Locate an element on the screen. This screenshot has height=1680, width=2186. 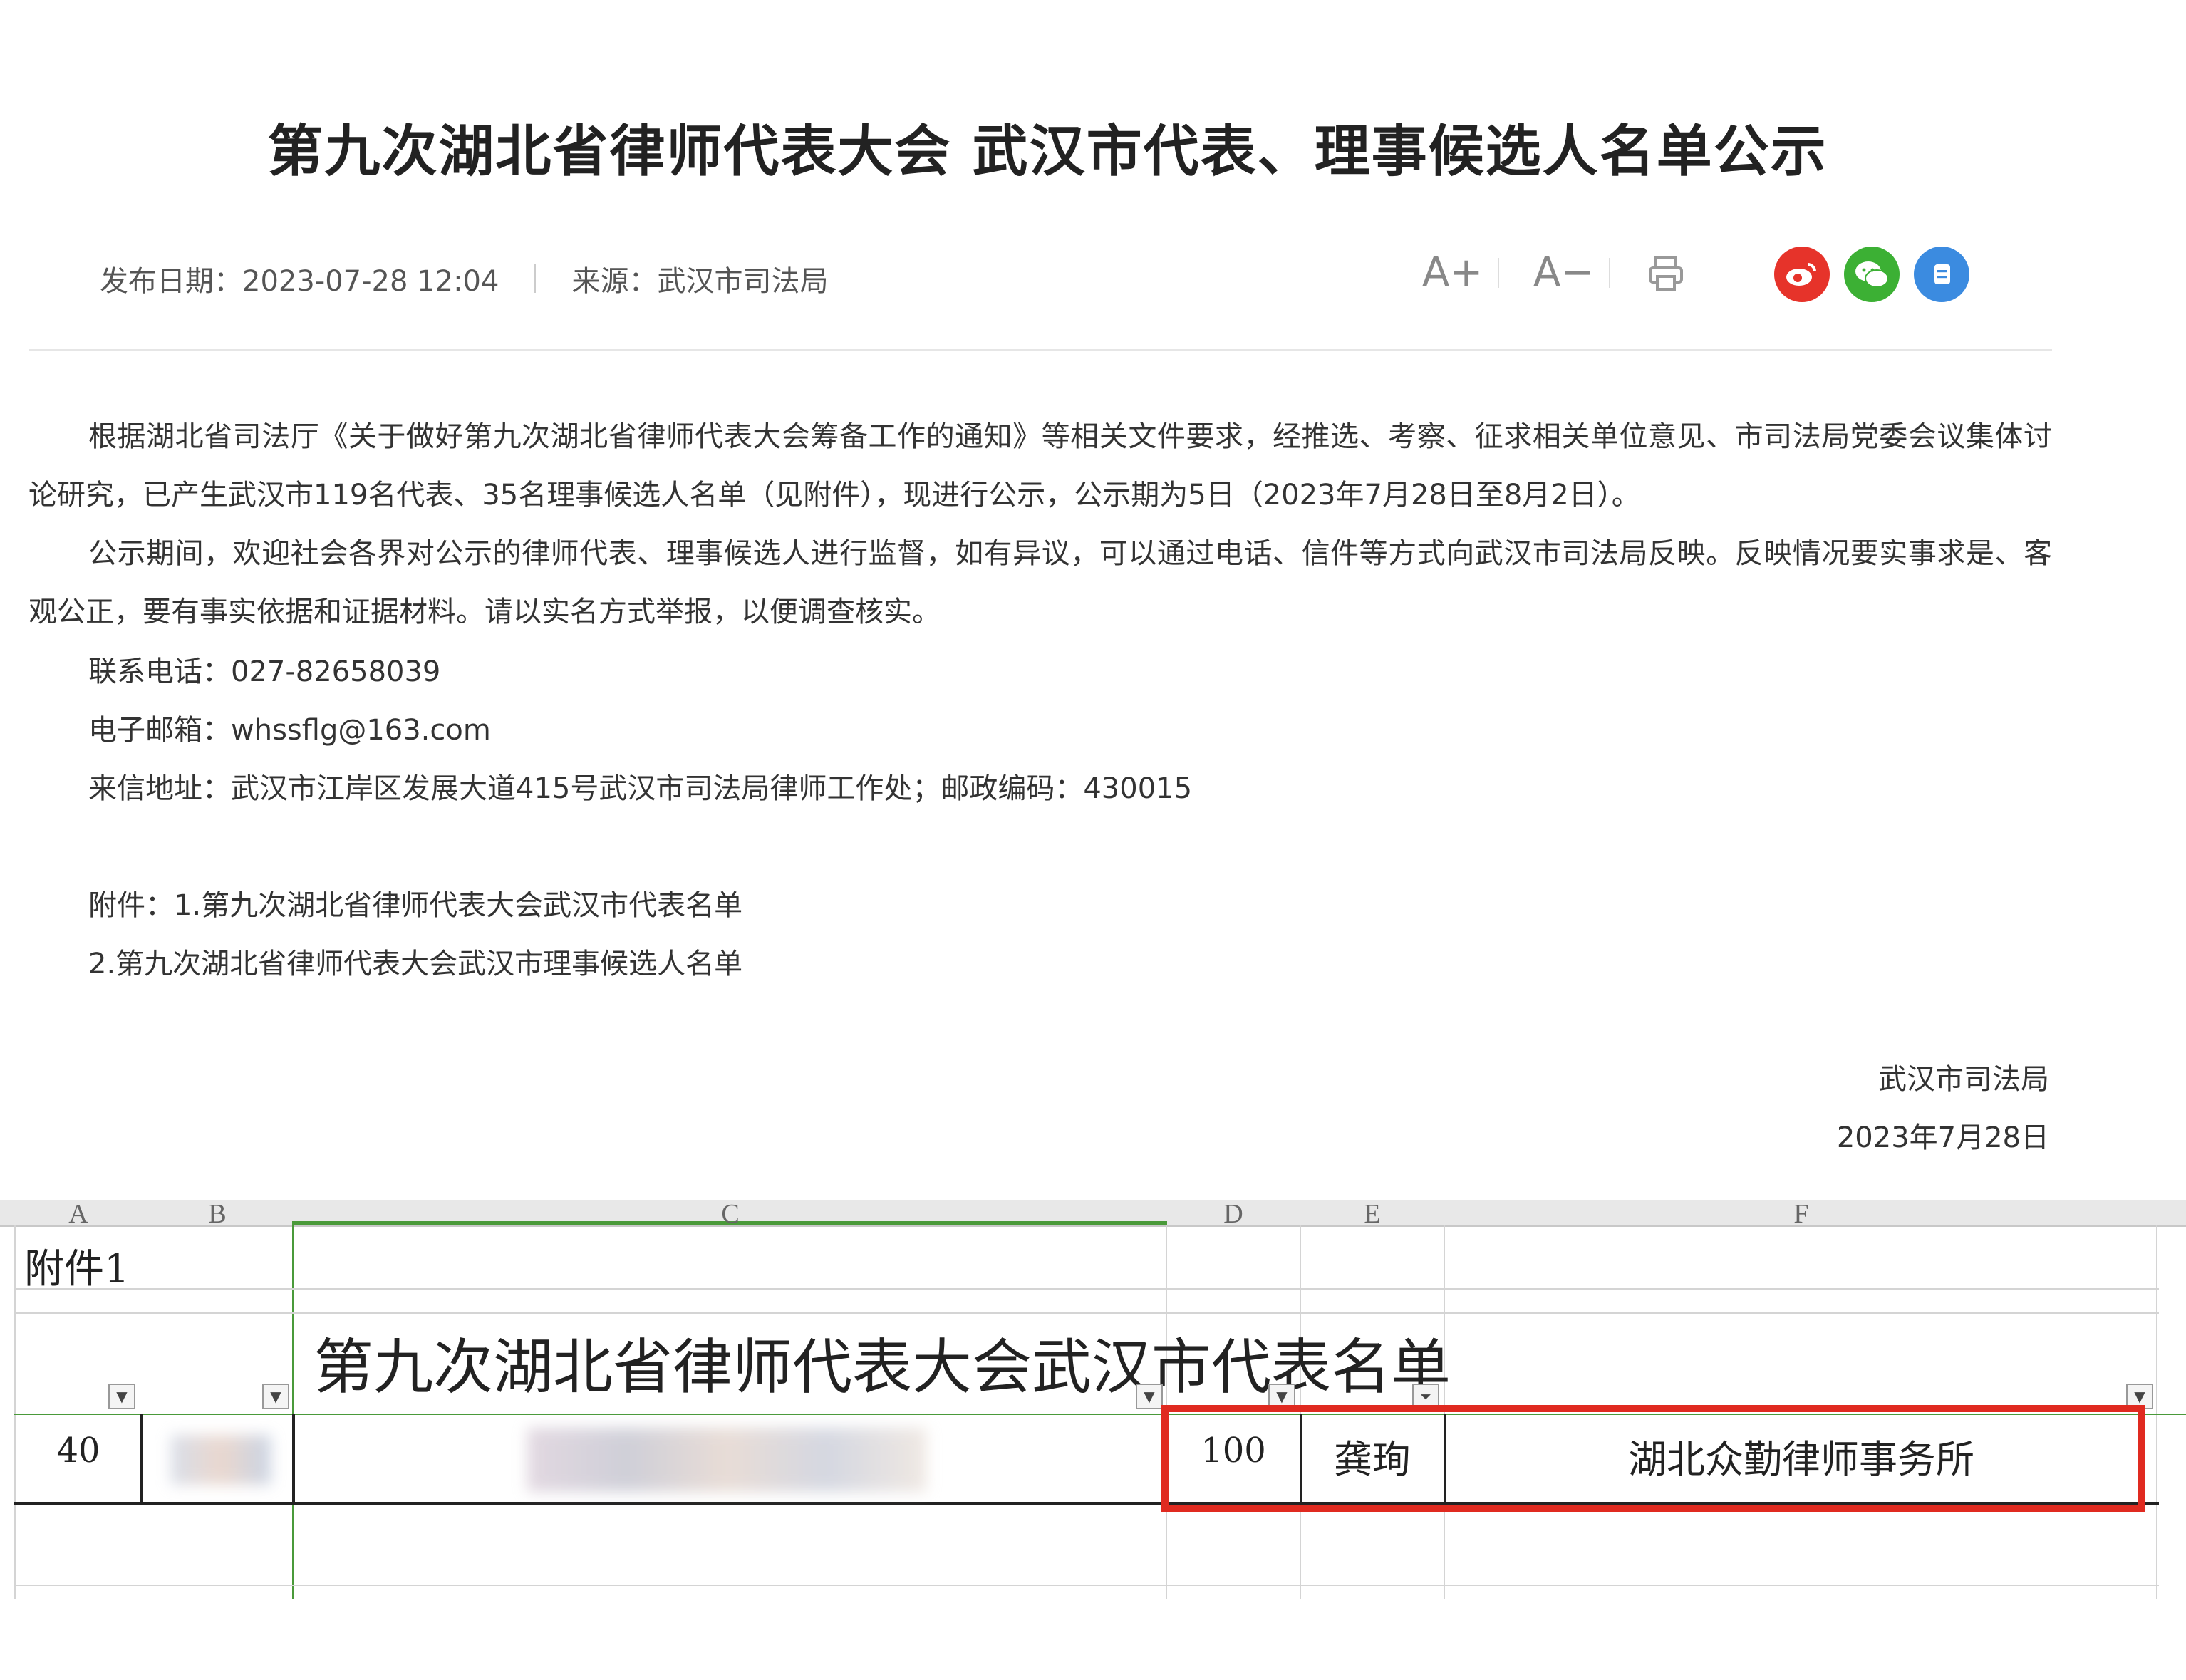
font-smaller-button: A− is located at coordinates (1563, 272).